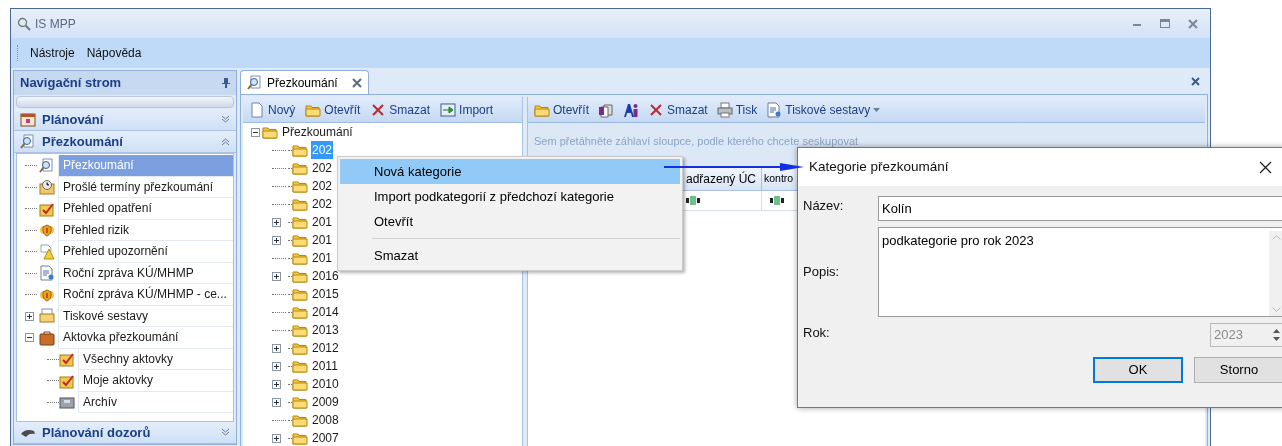 The image size is (1282, 446). I want to click on tree-node: 2013, so click(325, 330).